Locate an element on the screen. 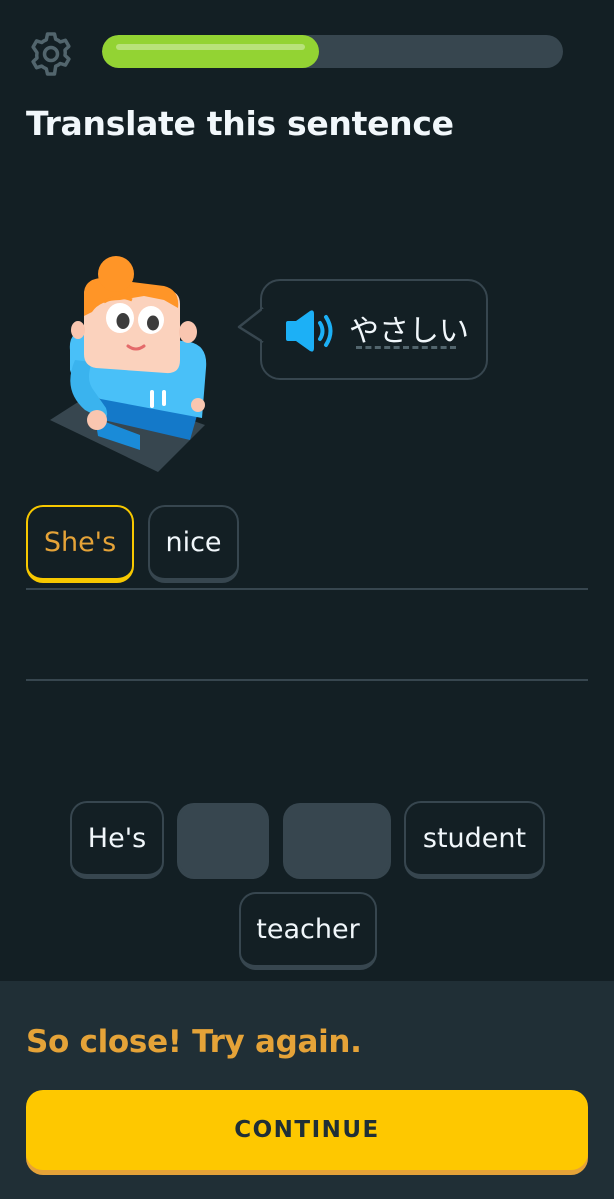 The height and width of the screenshot is (1199, 614). answer-chip-nice: nice is located at coordinates (193, 544).